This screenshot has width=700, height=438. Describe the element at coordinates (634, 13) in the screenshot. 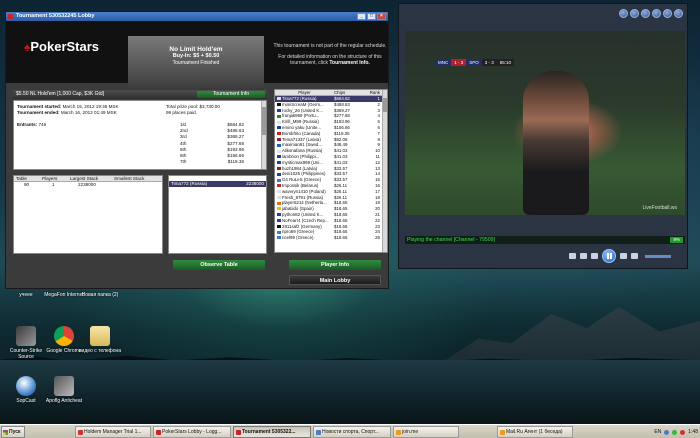

I see `channel-icon` at that location.